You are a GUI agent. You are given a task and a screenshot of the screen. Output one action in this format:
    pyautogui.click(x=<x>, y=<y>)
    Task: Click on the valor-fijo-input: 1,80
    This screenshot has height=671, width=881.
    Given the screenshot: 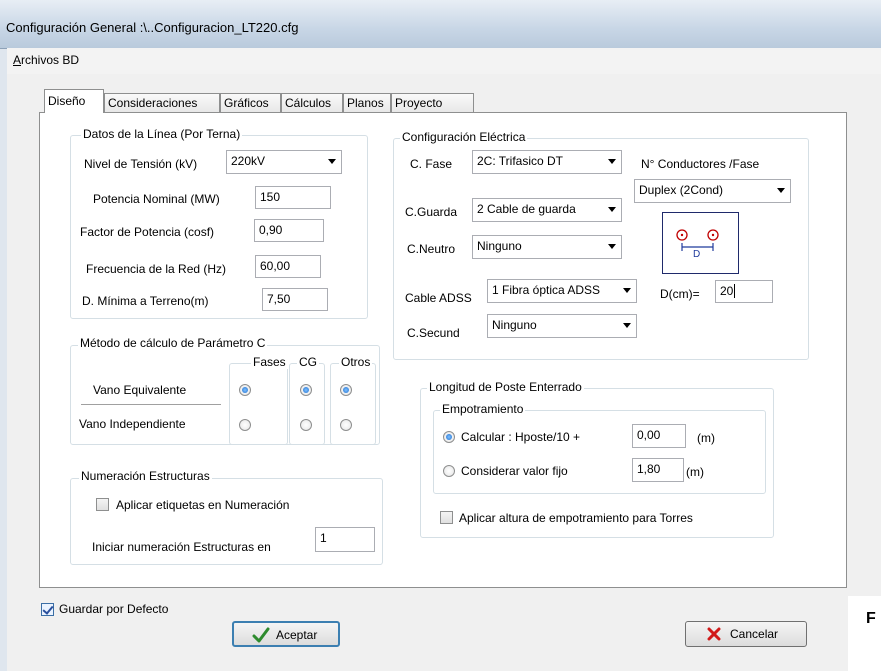 What is the action you would take?
    pyautogui.click(x=658, y=470)
    